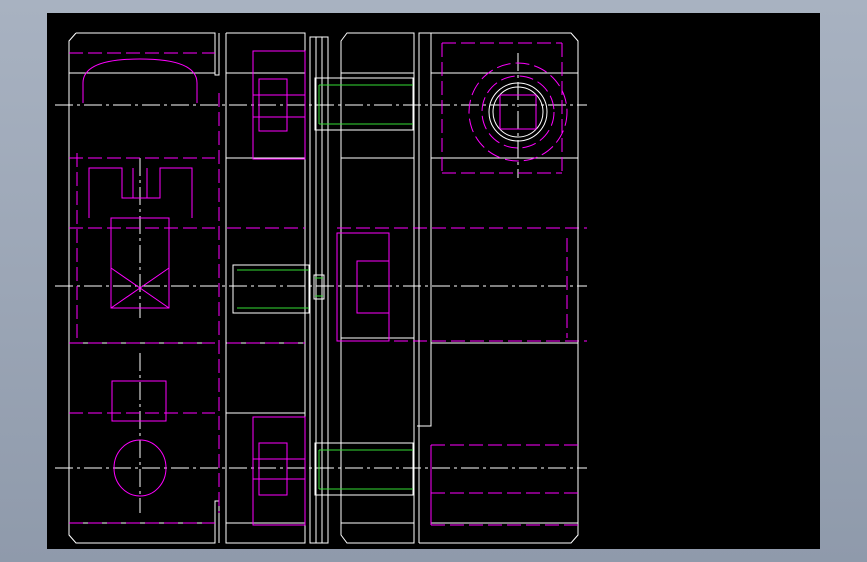  What do you see at coordinates (504, 382) in the screenshot?
I see `clamp-hub-hidden` at bounding box center [504, 382].